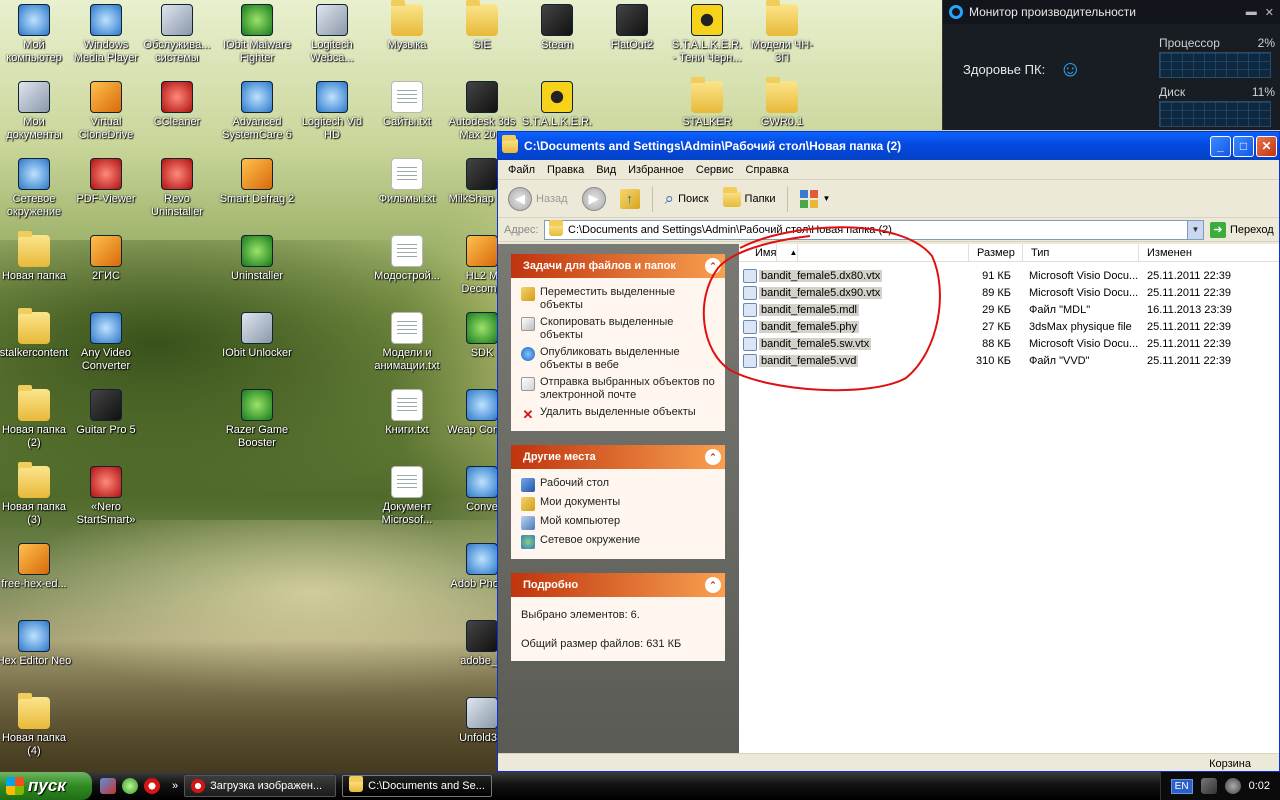 The height and width of the screenshot is (800, 1280). I want to click on desktop-icon: Hex Editor Neo, so click(36, 644).